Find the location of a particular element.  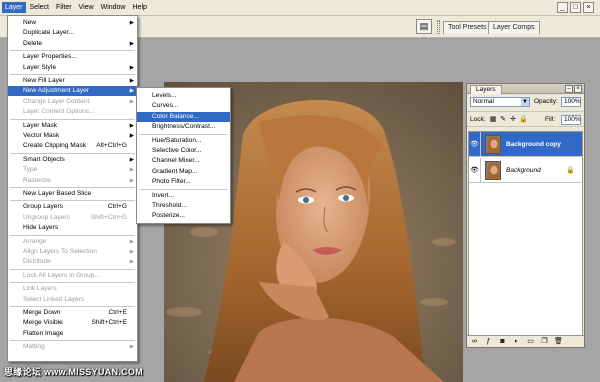

menu-item-merge-down: Merge Down Ctrl+E is located at coordinates (72, 313).